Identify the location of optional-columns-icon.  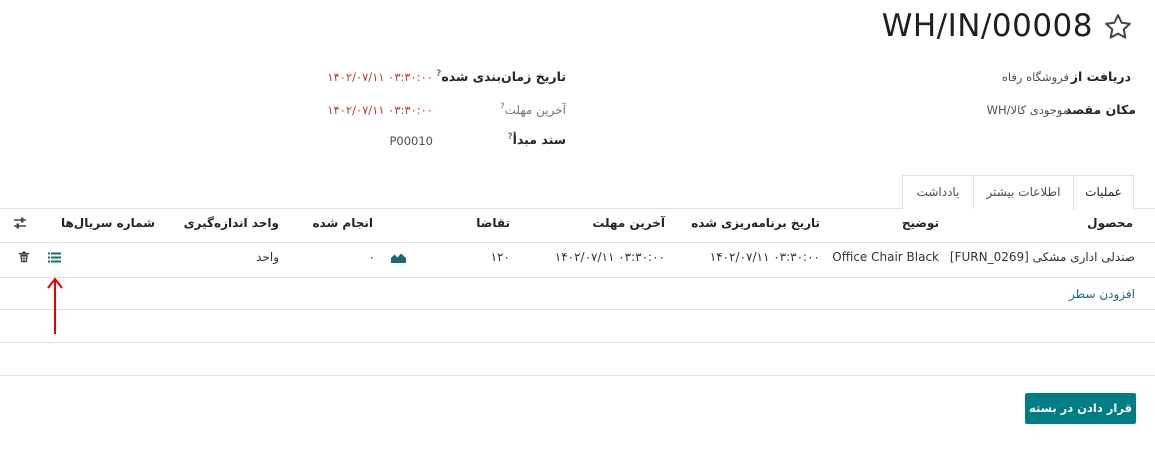
(20, 223).